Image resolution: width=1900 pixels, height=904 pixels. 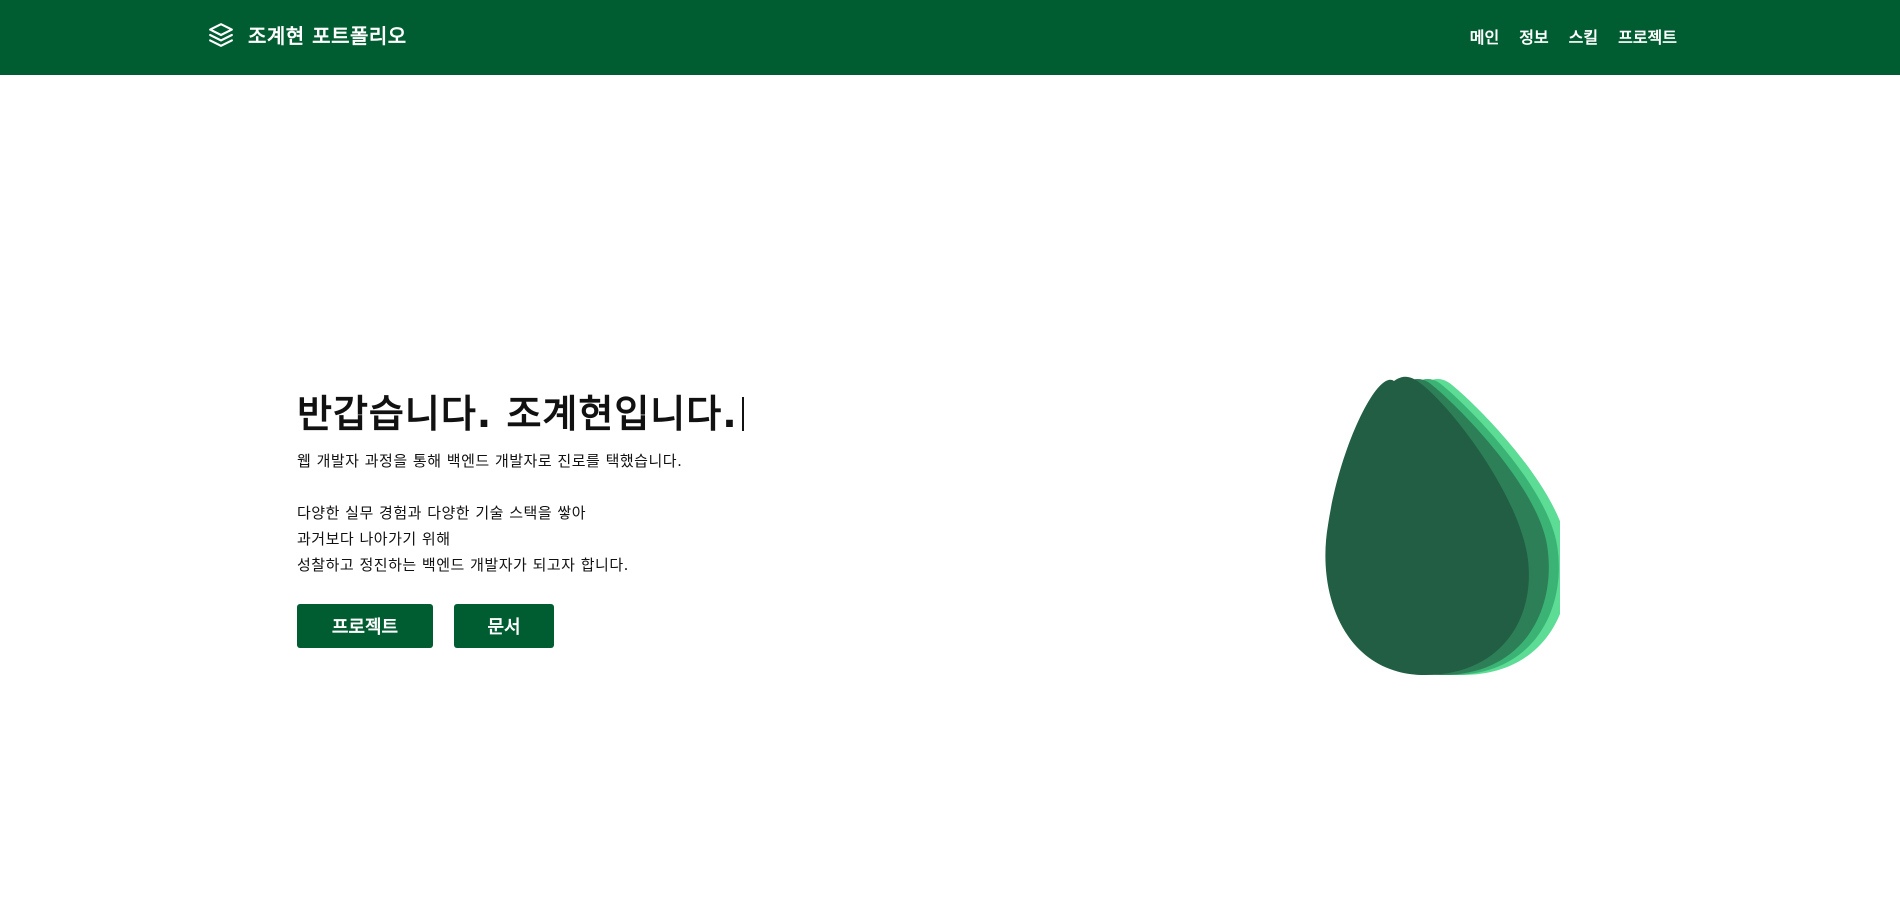 What do you see at coordinates (327, 36) in the screenshot?
I see `site-title: 조계현 포트폴리오` at bounding box center [327, 36].